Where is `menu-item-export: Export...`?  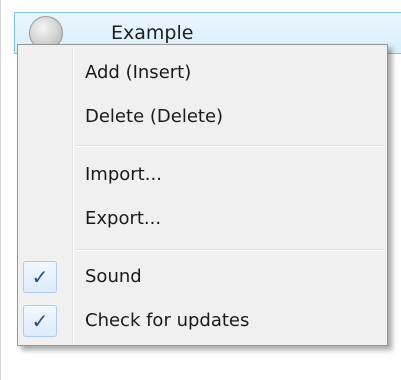
menu-item-export: Export... is located at coordinates (202, 219).